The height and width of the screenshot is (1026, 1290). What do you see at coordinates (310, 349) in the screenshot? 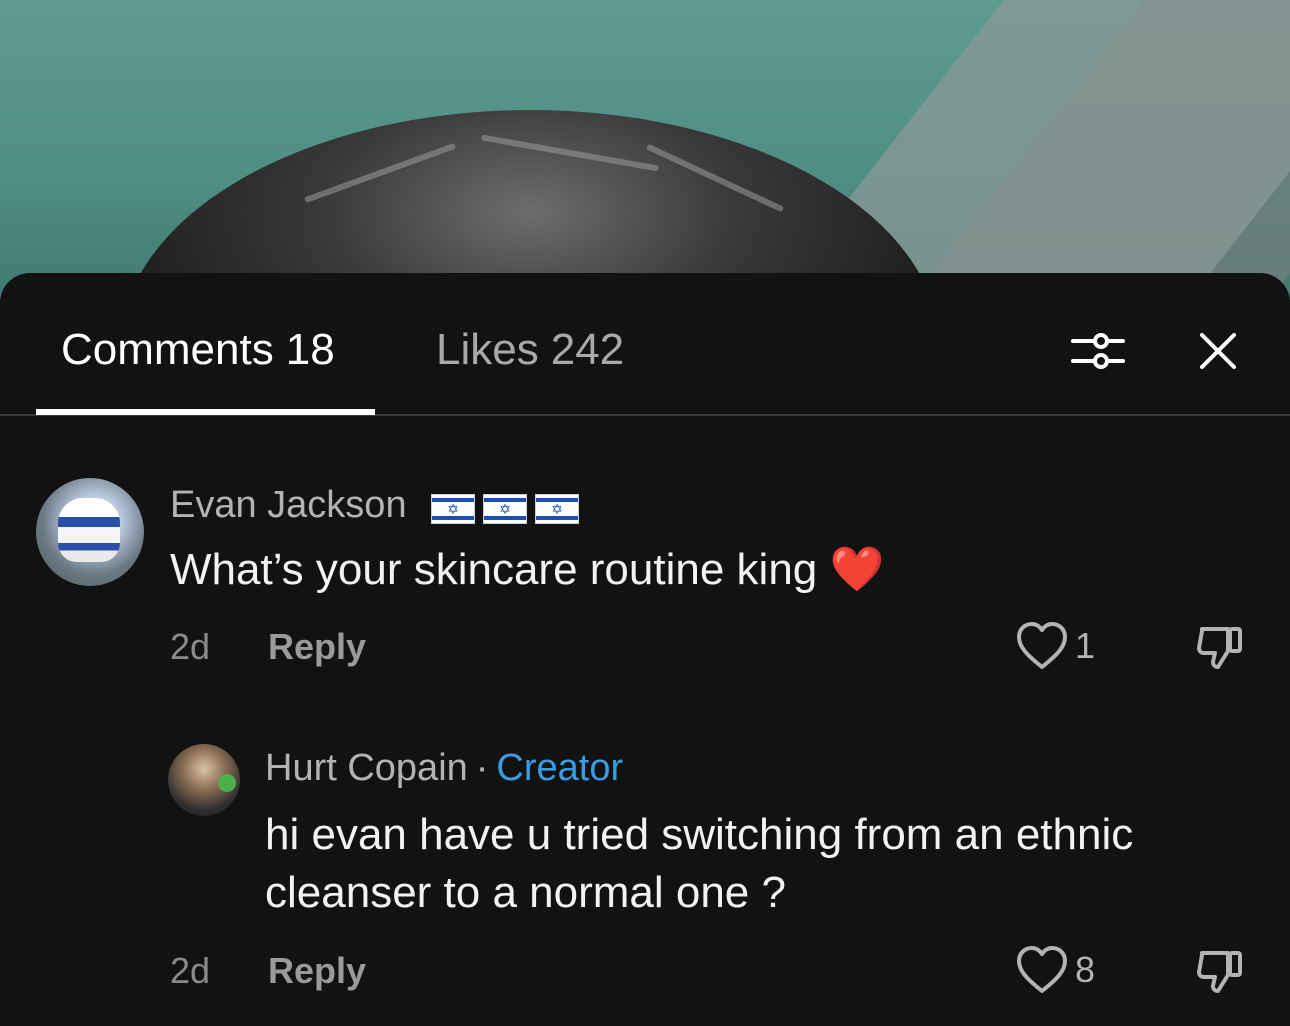
I see `tab-comments-count: 18` at bounding box center [310, 349].